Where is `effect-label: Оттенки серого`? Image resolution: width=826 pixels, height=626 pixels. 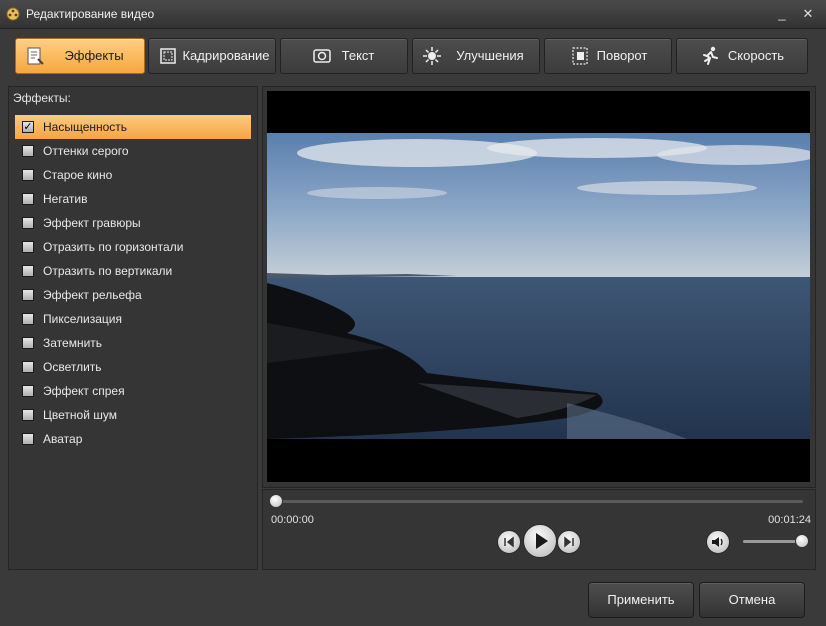 effect-label: Оттенки серого is located at coordinates (86, 151).